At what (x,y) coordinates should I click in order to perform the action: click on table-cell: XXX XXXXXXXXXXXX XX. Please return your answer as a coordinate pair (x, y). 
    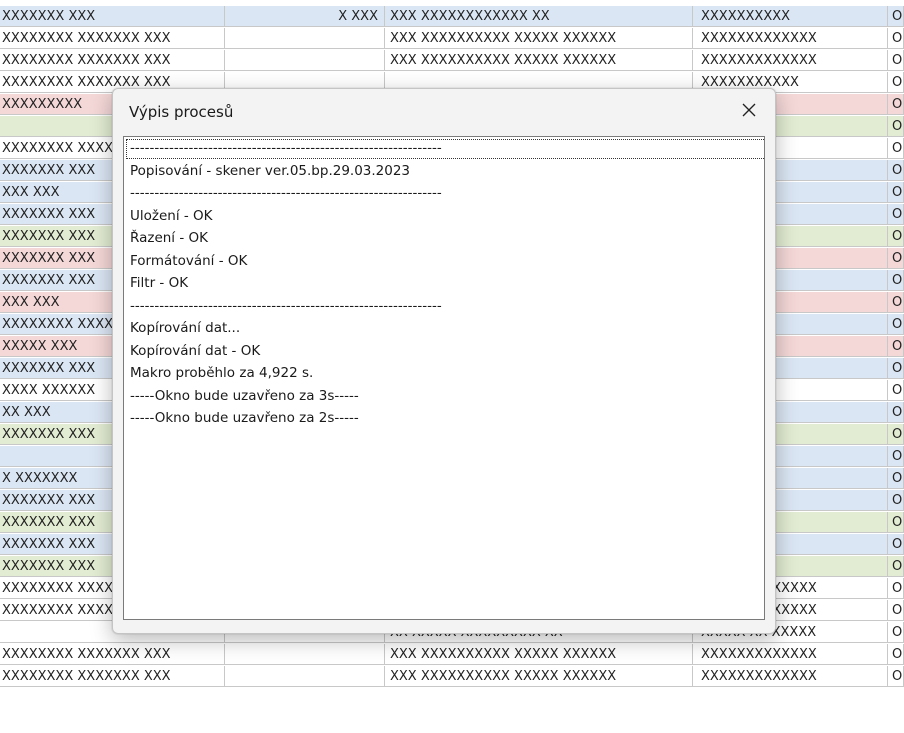
    Looking at the image, I should click on (539, 16).